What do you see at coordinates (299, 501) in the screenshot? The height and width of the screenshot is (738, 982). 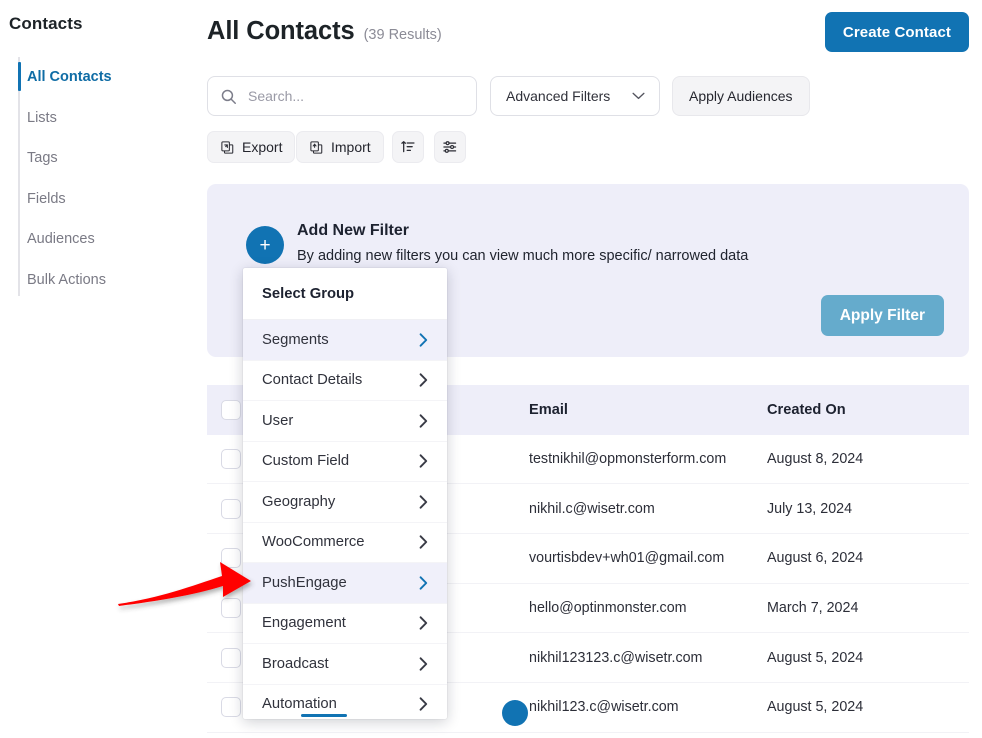 I see `dropdown-item-label: Geography` at bounding box center [299, 501].